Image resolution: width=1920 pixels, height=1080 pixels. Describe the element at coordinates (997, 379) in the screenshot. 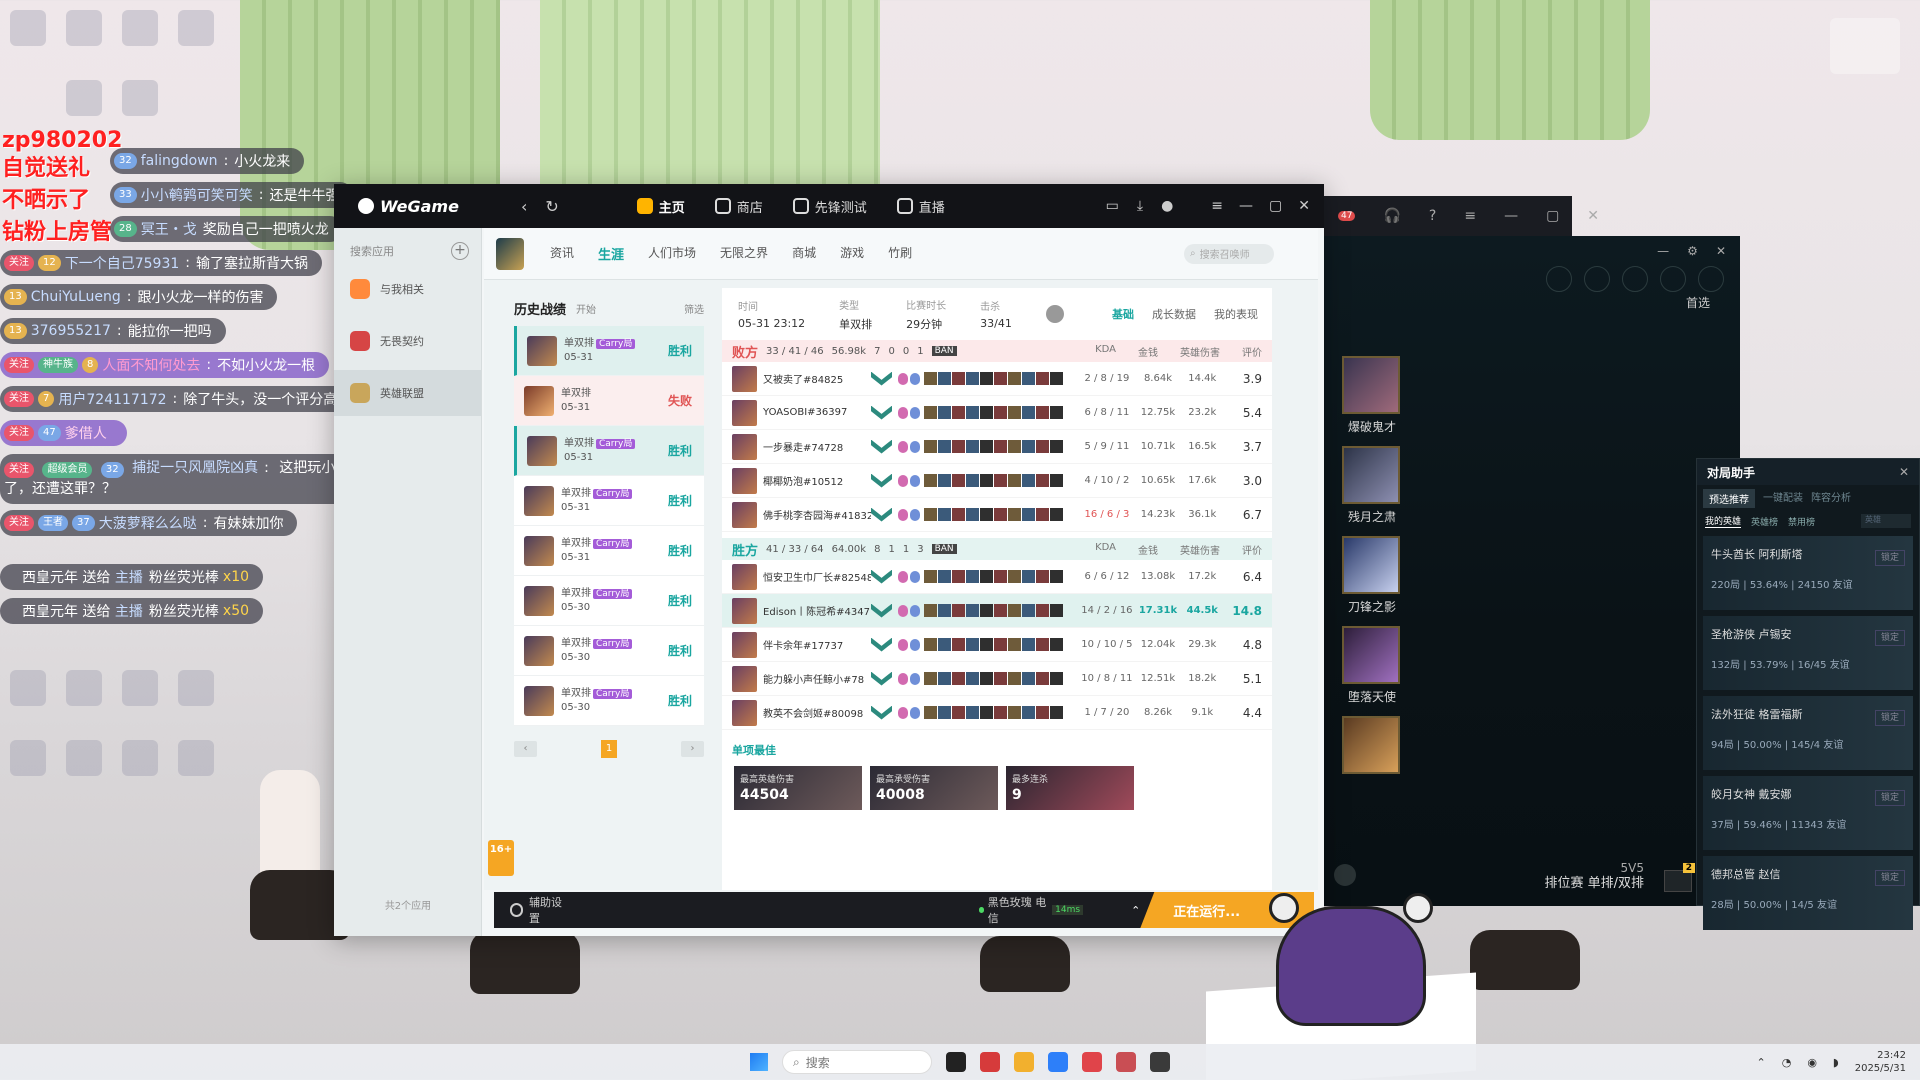

I see `player-row: 又被卖了#84825 2 / 8 / 19 8.64k 14.4k 3.9` at that location.